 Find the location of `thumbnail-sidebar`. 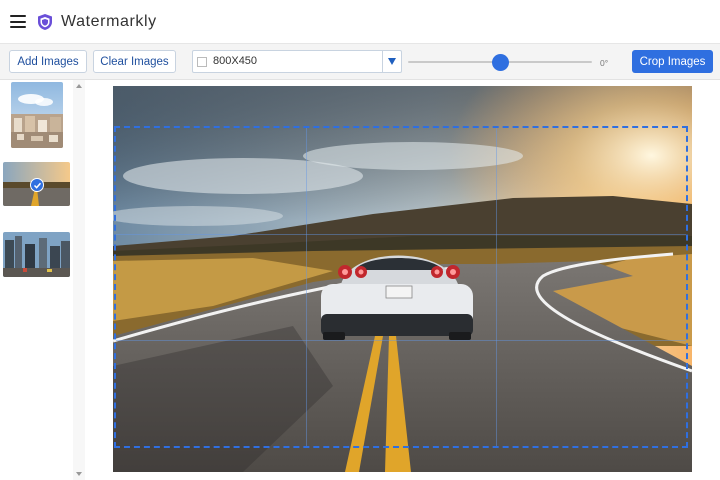

thumbnail-sidebar is located at coordinates (42, 280).